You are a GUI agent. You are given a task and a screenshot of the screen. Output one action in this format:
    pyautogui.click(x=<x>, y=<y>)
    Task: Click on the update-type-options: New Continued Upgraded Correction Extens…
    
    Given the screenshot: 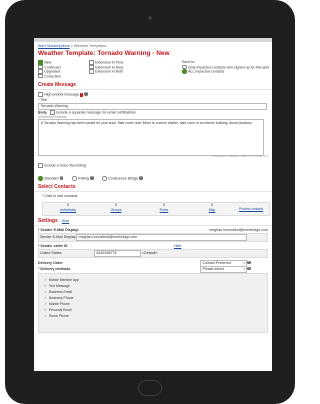 What is the action you would take?
    pyautogui.click(x=153, y=70)
    